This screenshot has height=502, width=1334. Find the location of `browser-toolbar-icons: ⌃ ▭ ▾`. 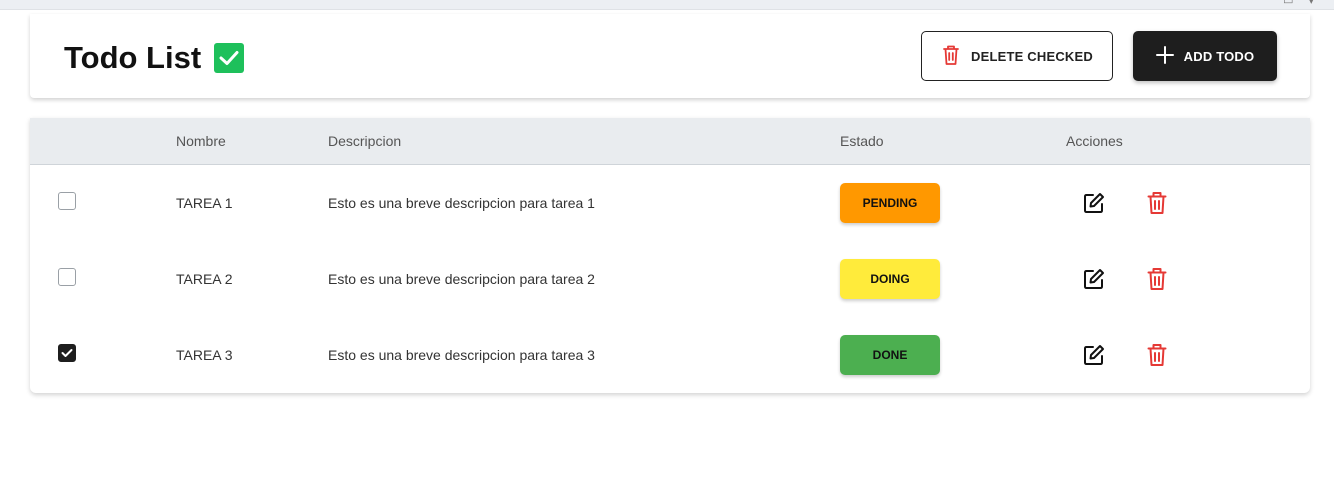

browser-toolbar-icons: ⌃ ▭ ▾ is located at coordinates (1289, 3).